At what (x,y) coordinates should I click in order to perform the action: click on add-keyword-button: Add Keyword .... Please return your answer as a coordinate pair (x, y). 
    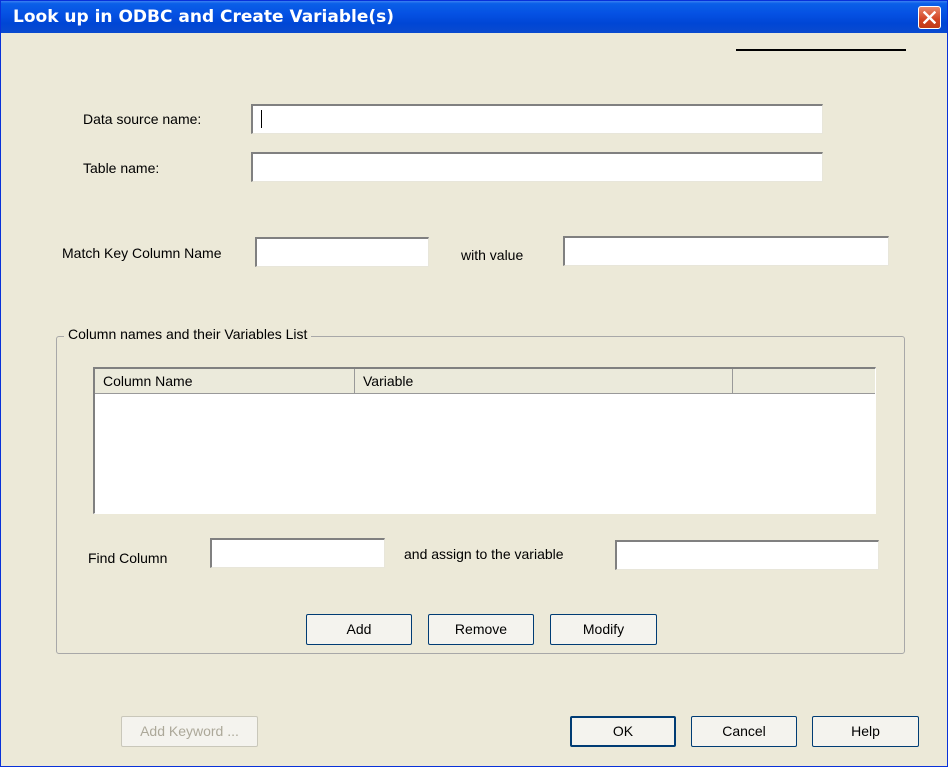
    Looking at the image, I should click on (189, 731).